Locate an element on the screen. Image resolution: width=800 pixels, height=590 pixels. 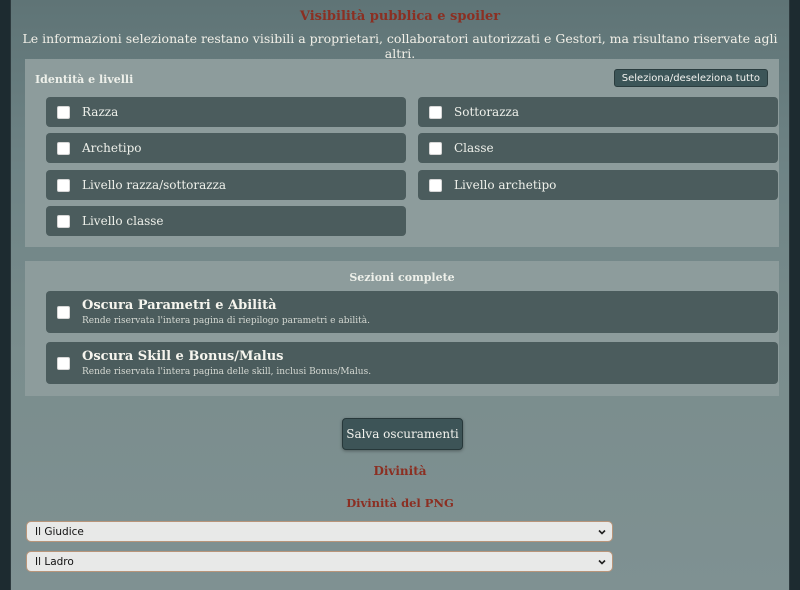
visibility-title: Visibilità pubblica e spoiler is located at coordinates (400, 16).